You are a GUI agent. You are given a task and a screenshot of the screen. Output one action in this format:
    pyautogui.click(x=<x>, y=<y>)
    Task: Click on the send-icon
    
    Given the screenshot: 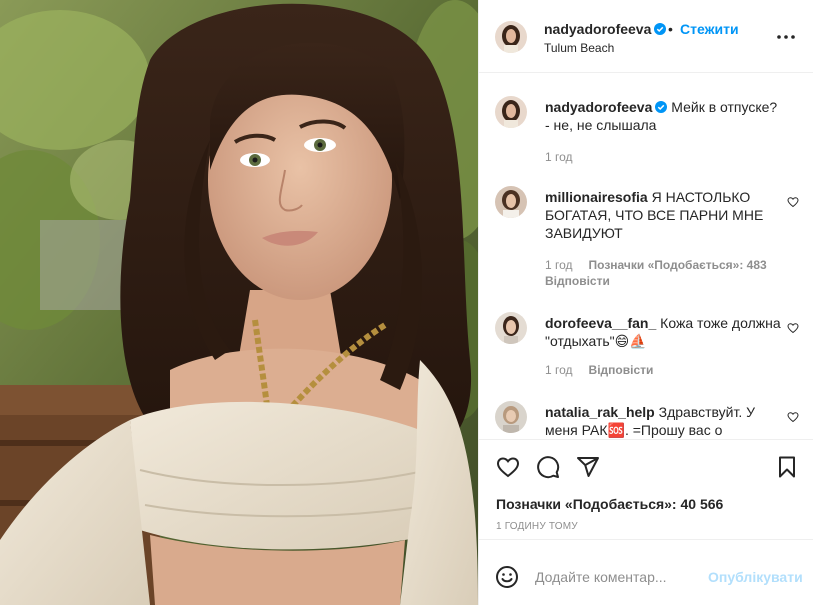 What is the action you would take?
    pyautogui.click(x=588, y=467)
    